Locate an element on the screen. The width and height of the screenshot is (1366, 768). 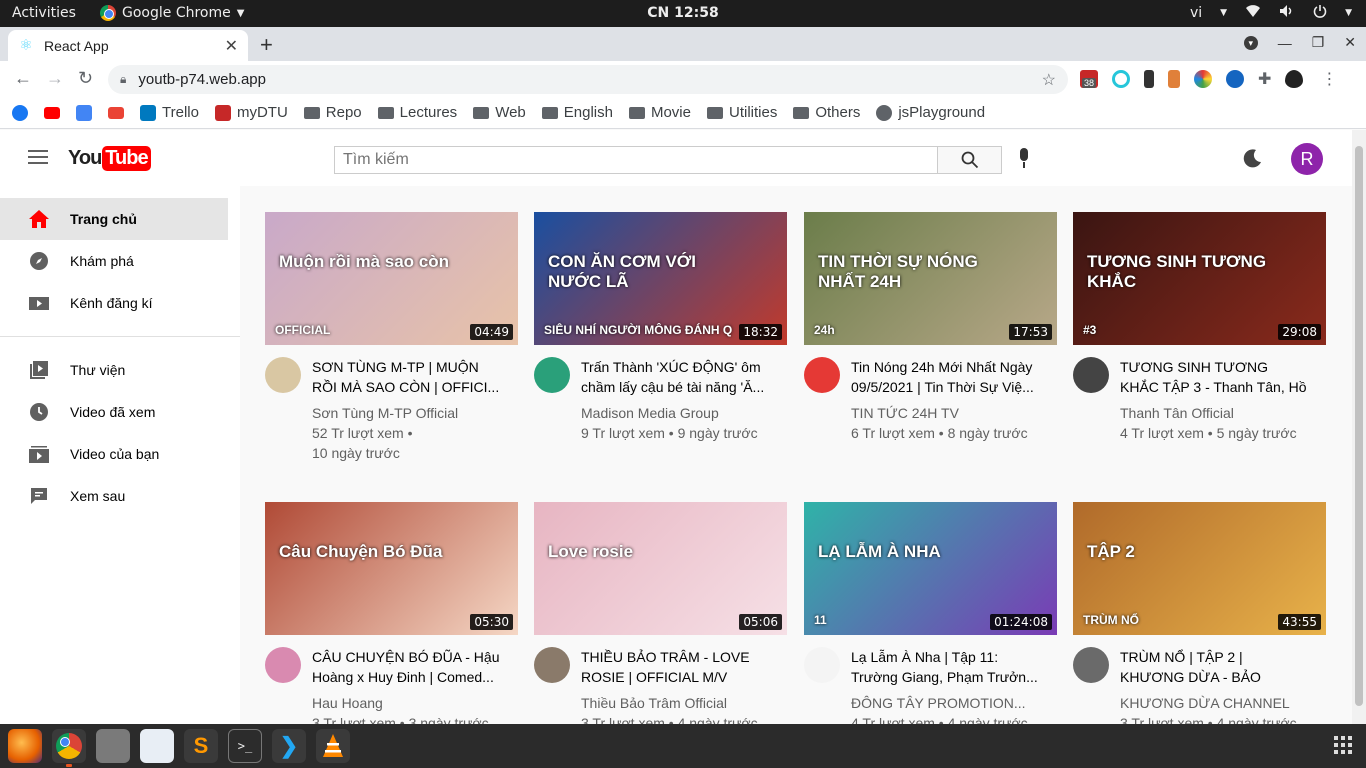
maximize-button: ❐ is located at coordinates (1318, 42).